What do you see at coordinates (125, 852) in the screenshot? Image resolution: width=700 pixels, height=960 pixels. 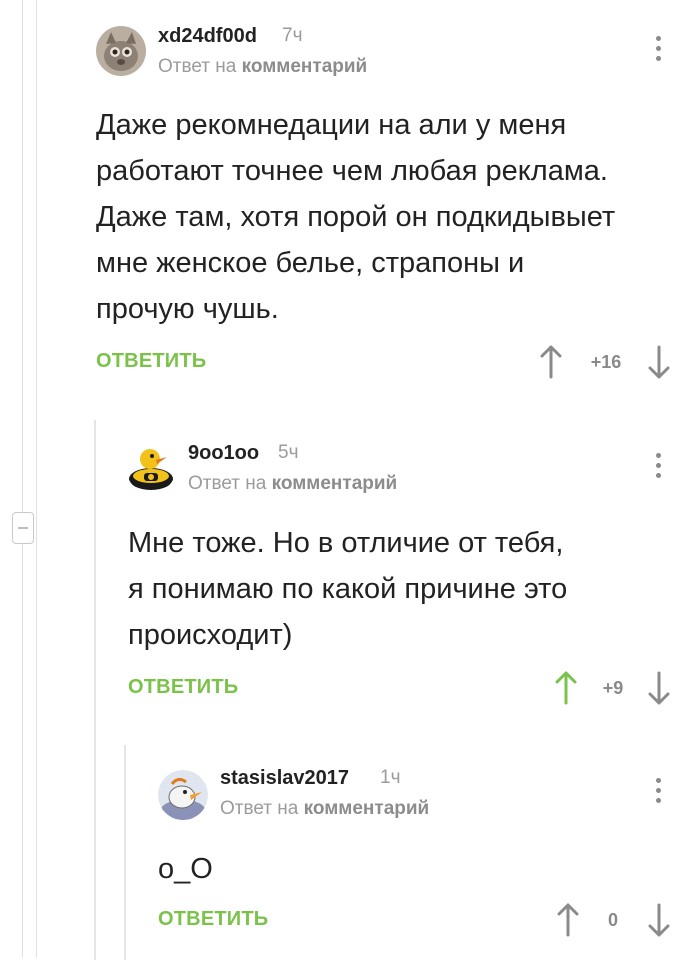 I see `reply-indent-line-nested` at bounding box center [125, 852].